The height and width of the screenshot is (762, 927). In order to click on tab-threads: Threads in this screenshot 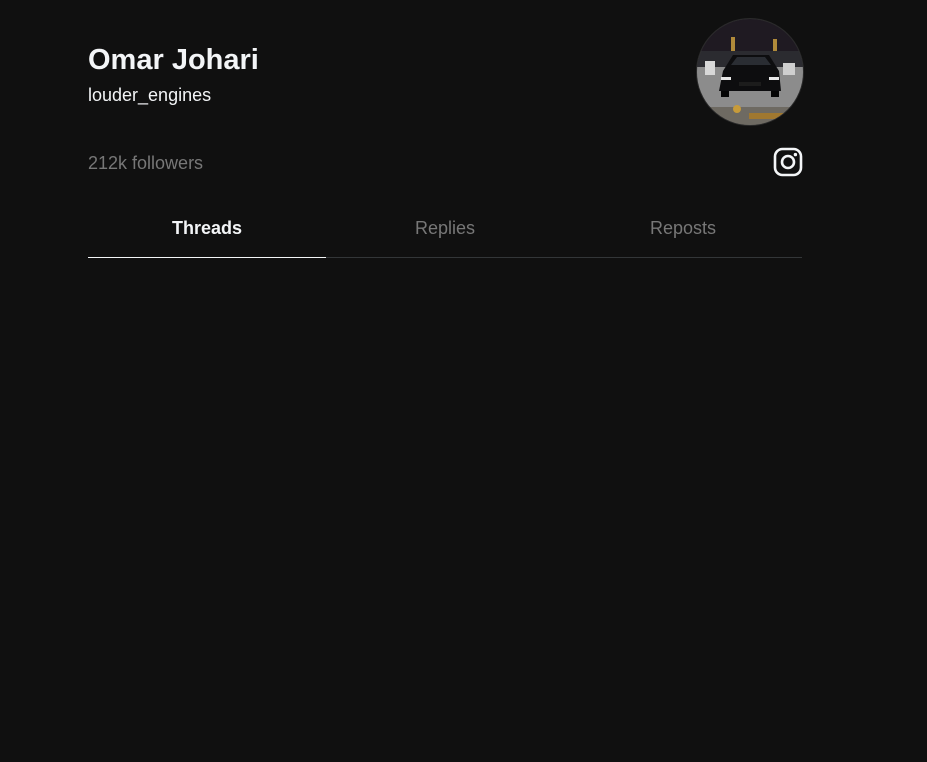, I will do `click(207, 230)`.